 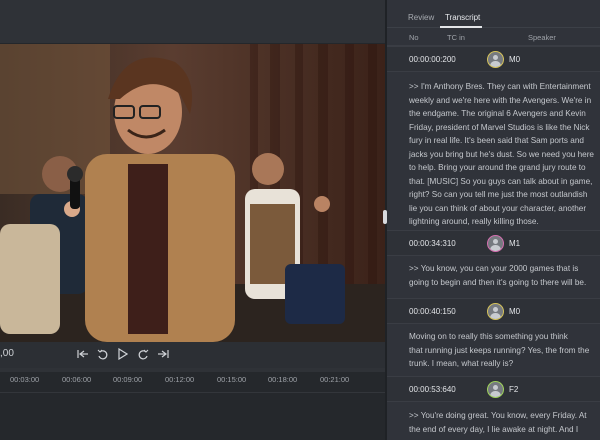 I want to click on timeline-tick: 00:21:00, so click(x=335, y=379).